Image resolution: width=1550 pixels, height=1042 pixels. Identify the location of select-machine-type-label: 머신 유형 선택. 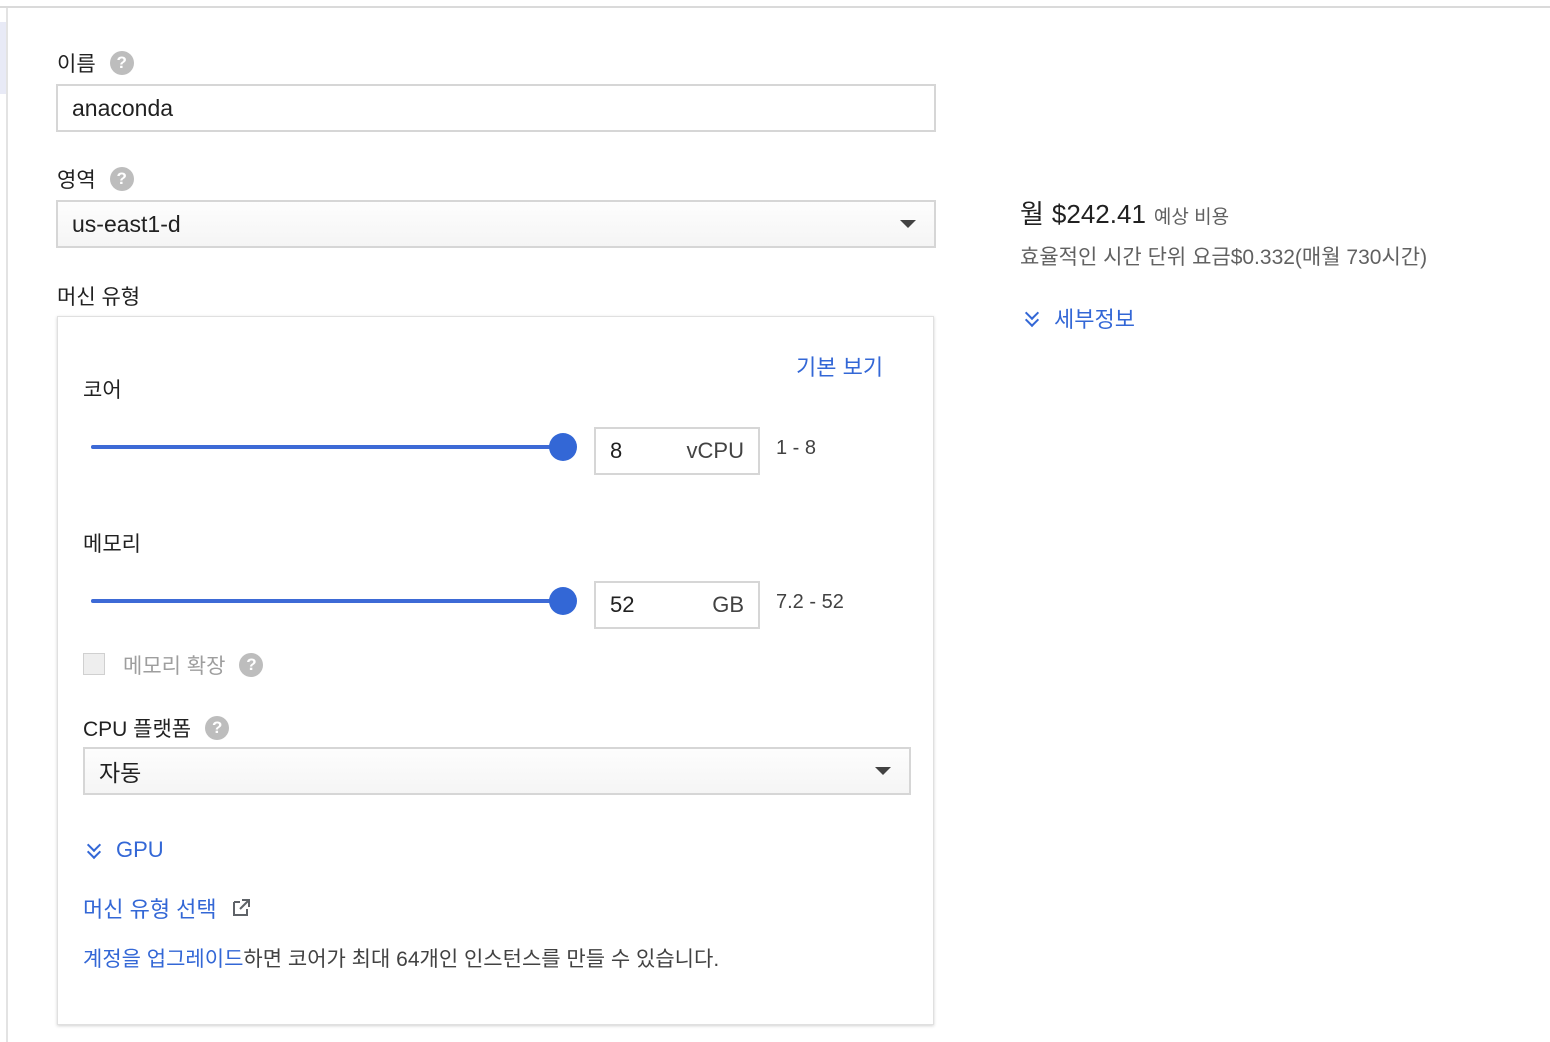
(150, 909).